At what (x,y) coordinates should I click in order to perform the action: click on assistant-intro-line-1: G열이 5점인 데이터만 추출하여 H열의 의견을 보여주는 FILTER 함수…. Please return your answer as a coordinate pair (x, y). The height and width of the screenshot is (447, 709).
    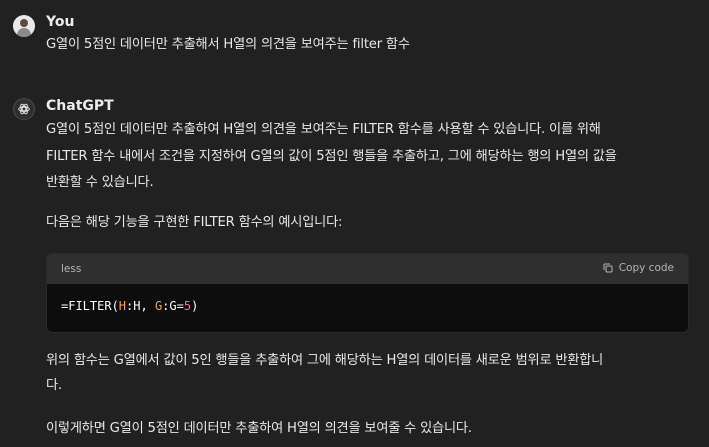
    Looking at the image, I should click on (323, 129).